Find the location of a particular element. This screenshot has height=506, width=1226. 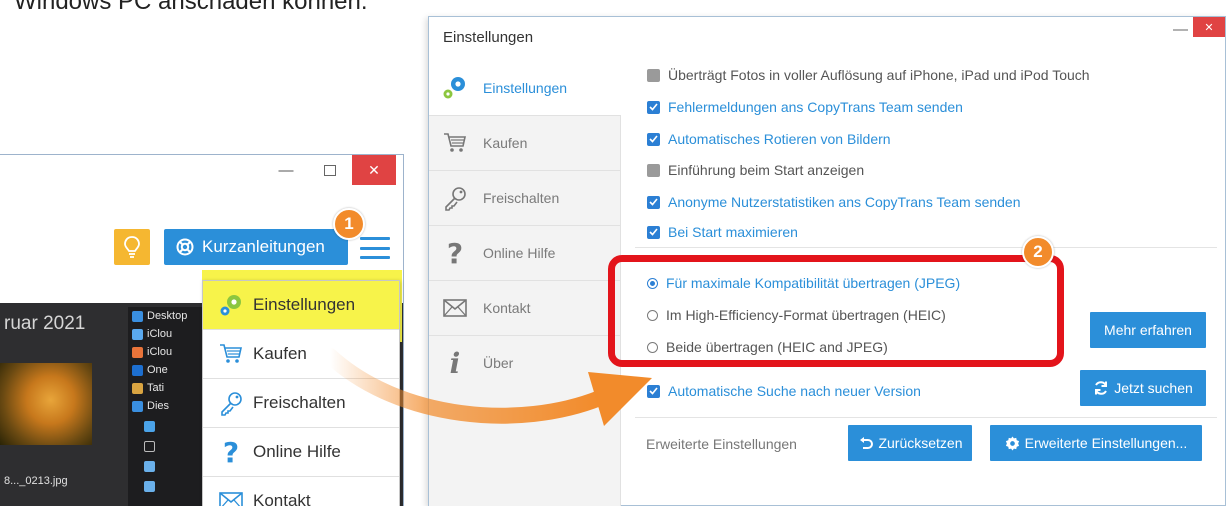

photo-thumbnail is located at coordinates (46, 404).